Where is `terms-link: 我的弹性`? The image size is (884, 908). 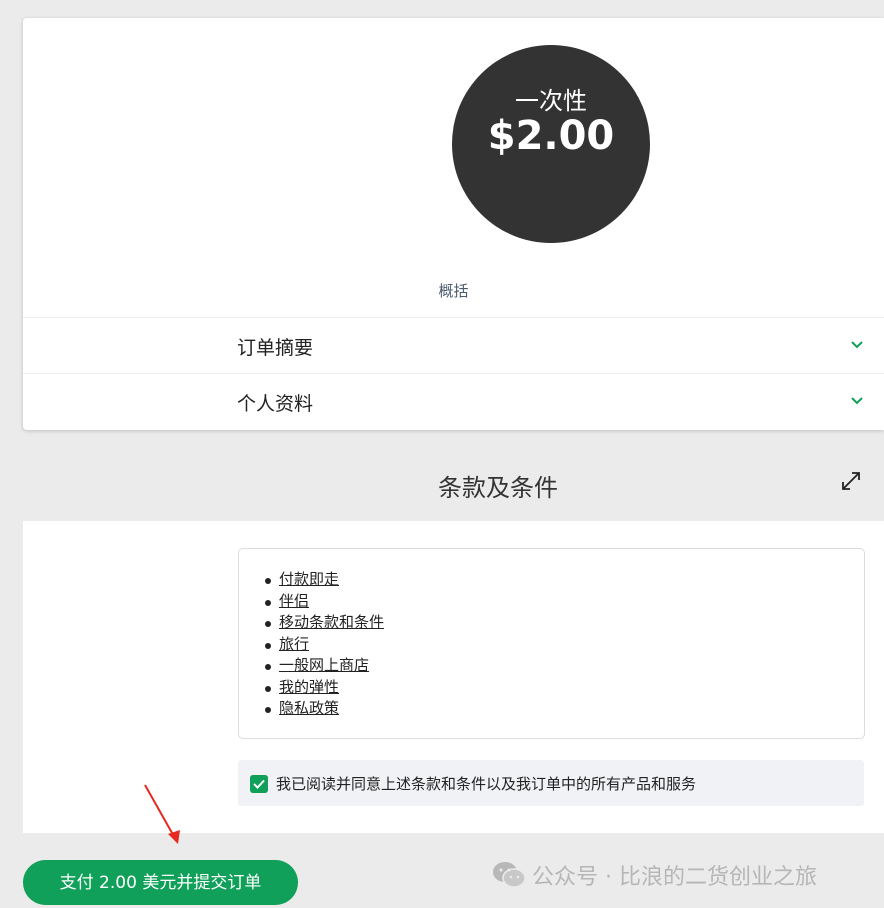
terms-link: 我的弹性 is located at coordinates (309, 687).